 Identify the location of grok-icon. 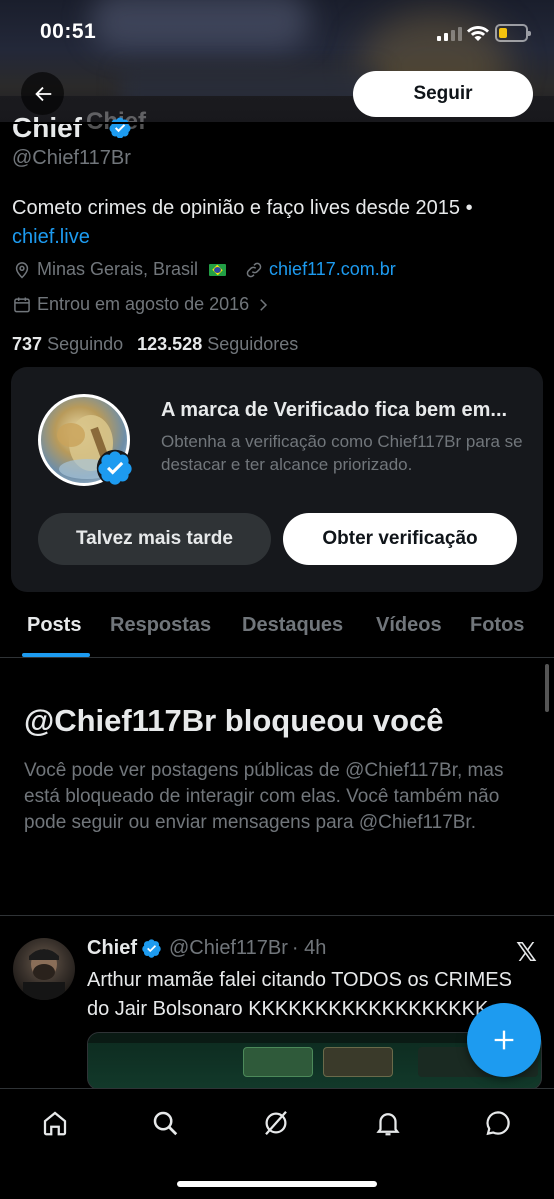
(276, 1123).